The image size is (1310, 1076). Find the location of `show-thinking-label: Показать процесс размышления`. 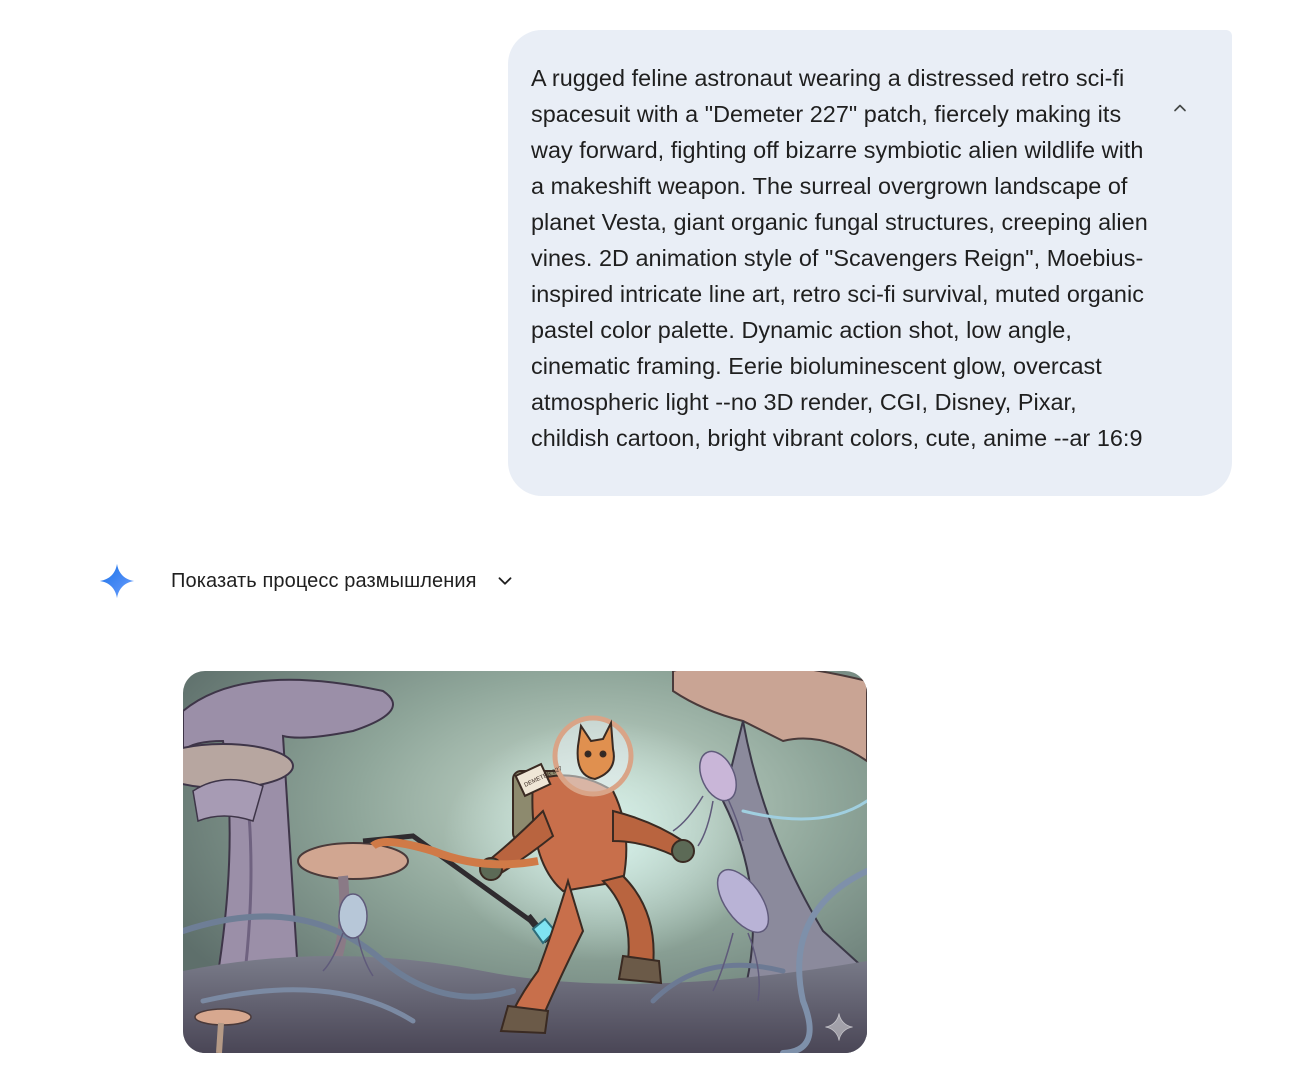

show-thinking-label: Показать процесс размышления is located at coordinates (324, 580).